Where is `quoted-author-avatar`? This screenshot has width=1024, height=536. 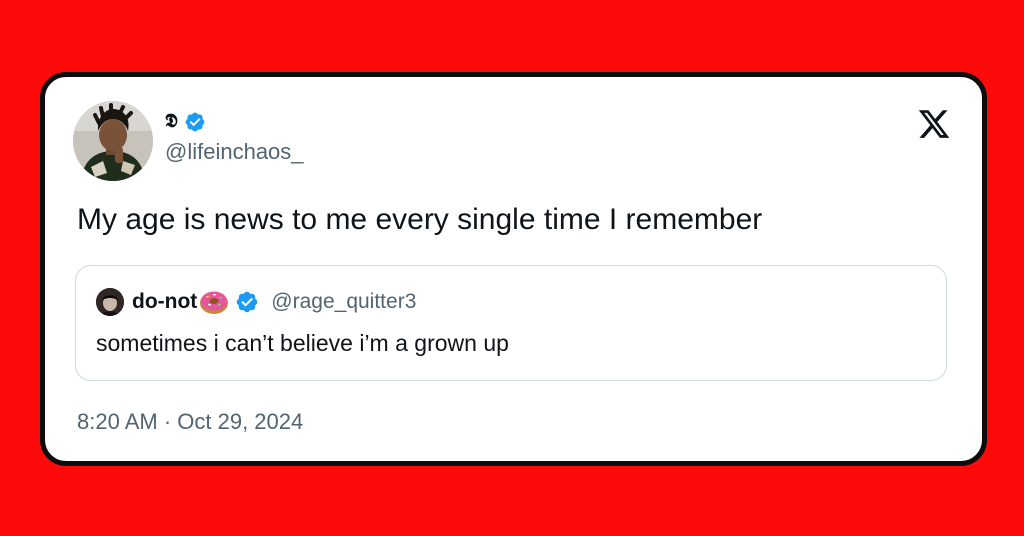
quoted-author-avatar is located at coordinates (110, 302).